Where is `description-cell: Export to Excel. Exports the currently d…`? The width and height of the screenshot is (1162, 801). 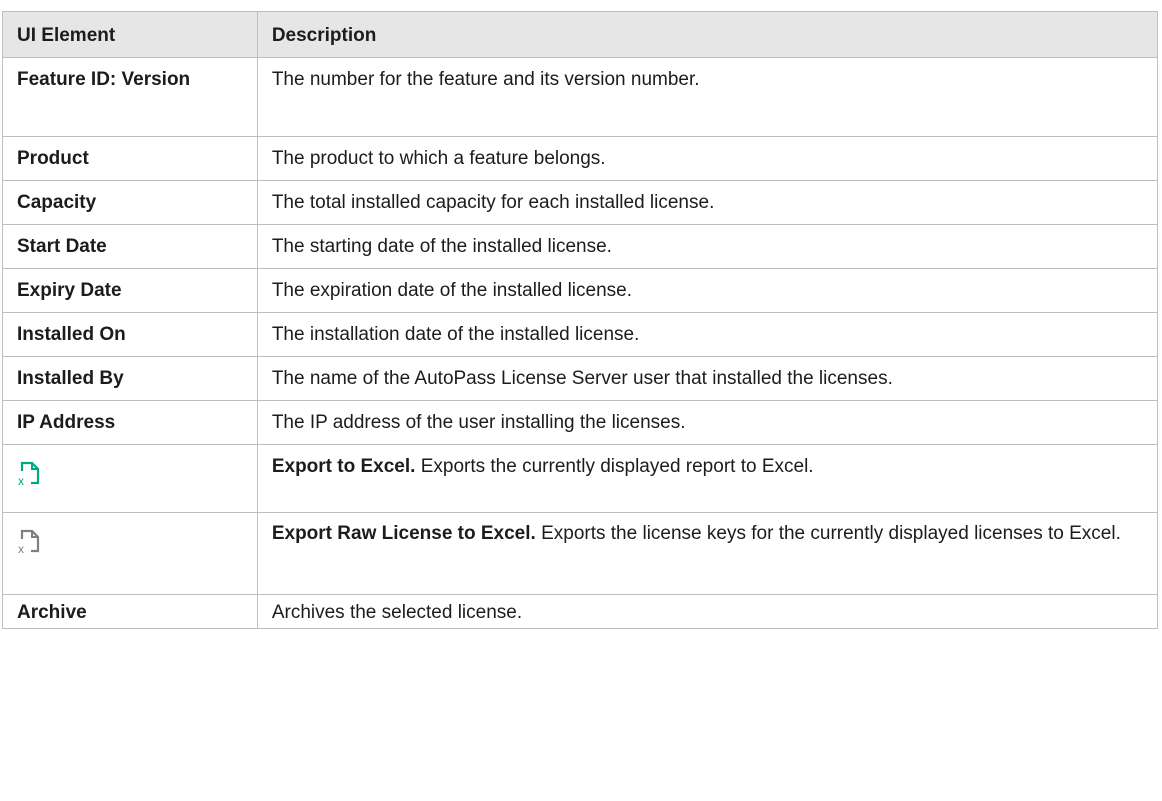 description-cell: Export to Excel. Exports the currently d… is located at coordinates (707, 478).